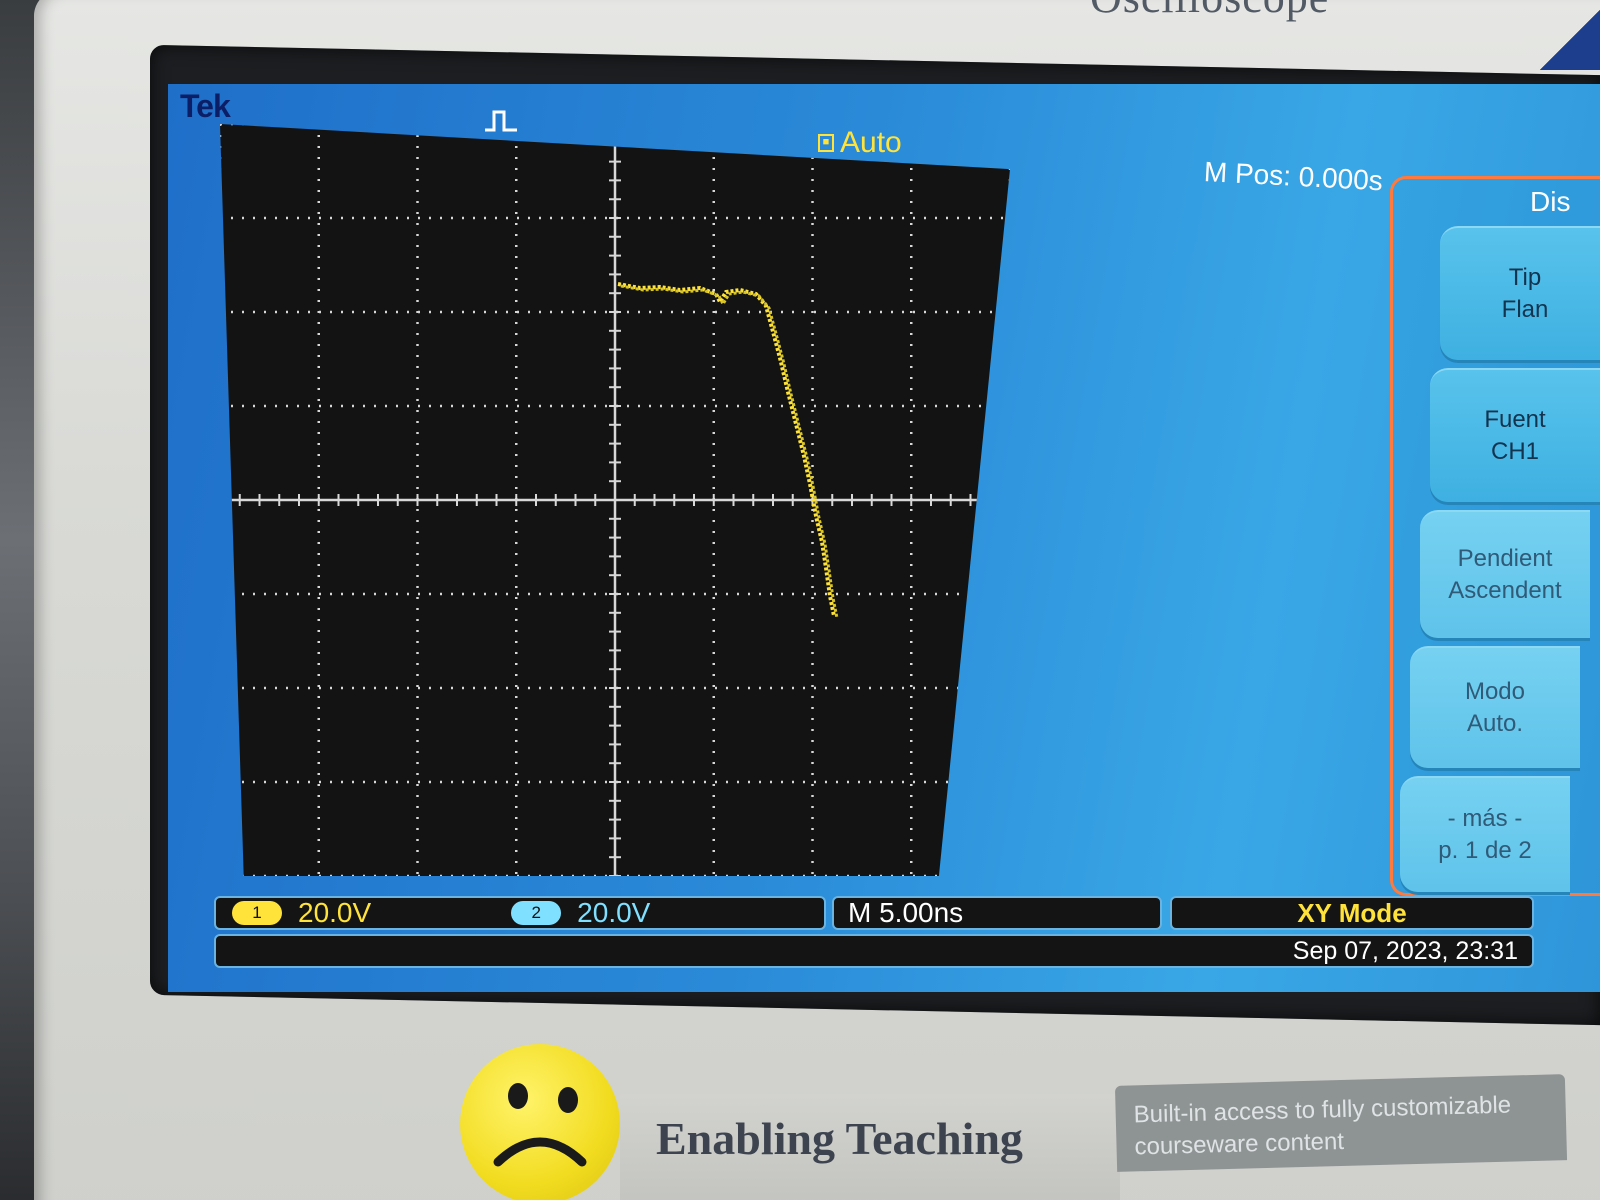 The height and width of the screenshot is (1200, 1600). Describe the element at coordinates (839, 1138) in the screenshot. I see `slogan-text: Enabling Teaching` at that location.